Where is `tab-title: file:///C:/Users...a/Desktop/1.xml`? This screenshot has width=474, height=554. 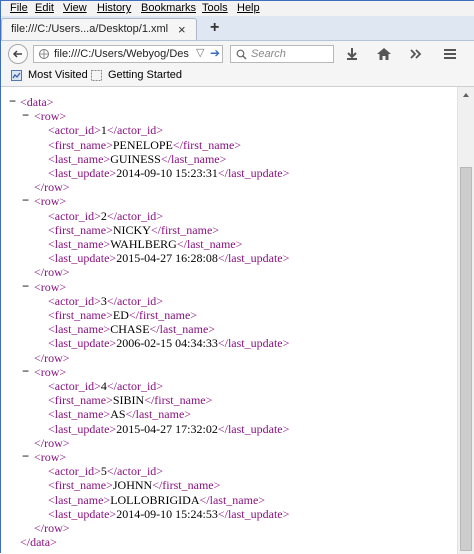
tab-title: file:///C:/Users...a/Desktop/1.xml is located at coordinates (90, 29).